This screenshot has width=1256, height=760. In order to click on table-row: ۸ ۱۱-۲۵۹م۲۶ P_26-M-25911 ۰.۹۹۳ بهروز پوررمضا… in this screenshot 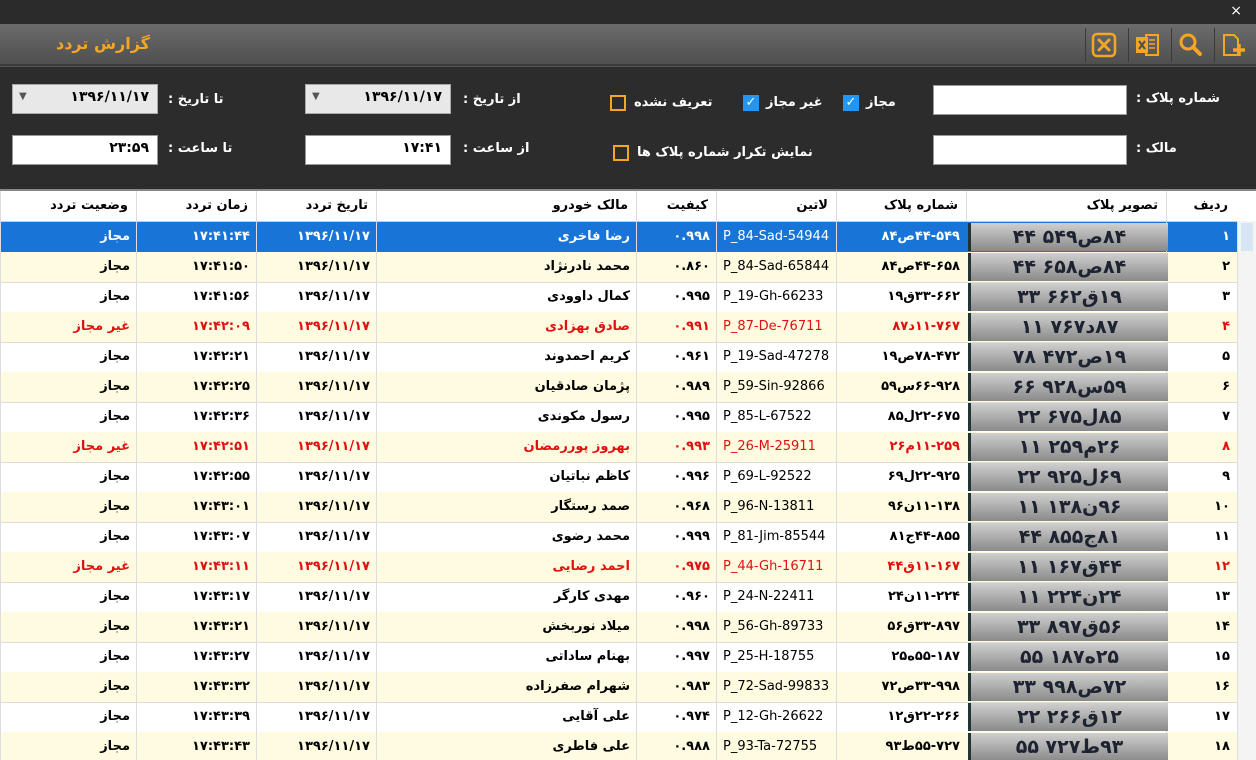, I will do `click(628, 447)`.